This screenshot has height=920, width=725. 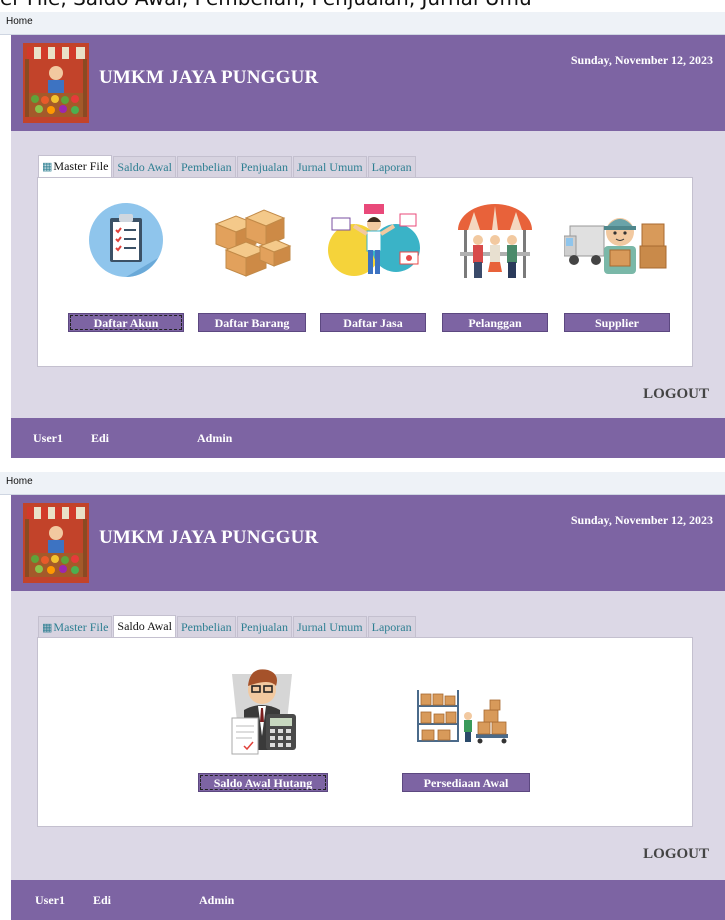 What do you see at coordinates (495, 322) in the screenshot?
I see `pelanggan-button: Pelanggan` at bounding box center [495, 322].